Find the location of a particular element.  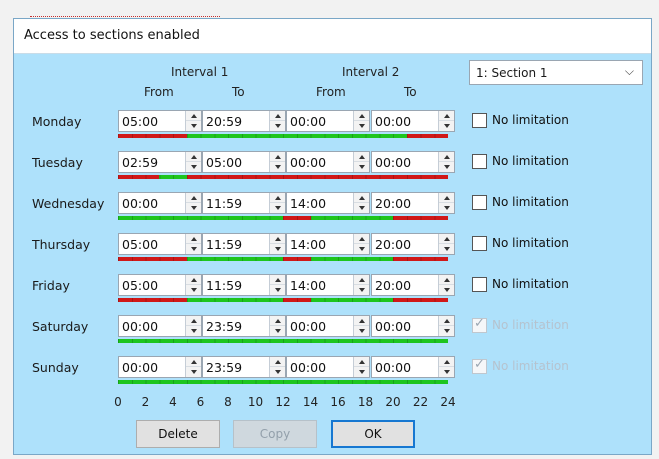

section-select: 1: Section 1 ⌵ is located at coordinates (556, 72).